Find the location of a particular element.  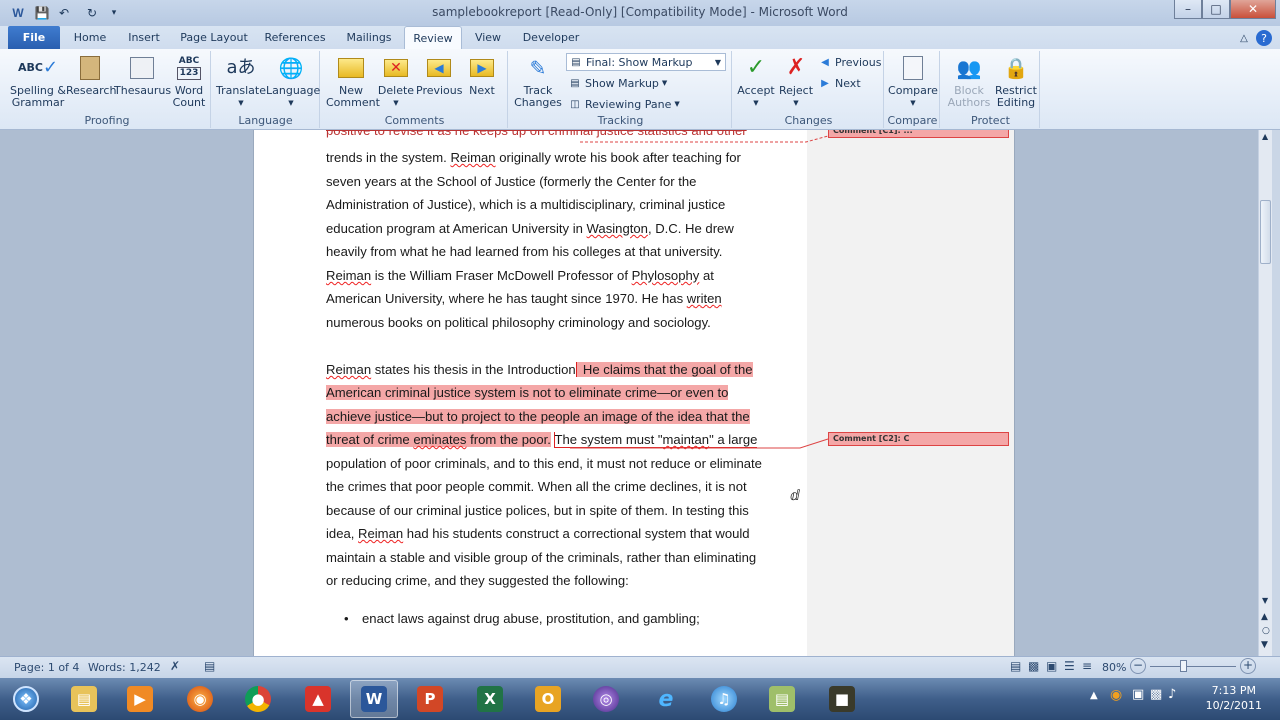

next-page-icon: ▼ is located at coordinates (1264, 645).